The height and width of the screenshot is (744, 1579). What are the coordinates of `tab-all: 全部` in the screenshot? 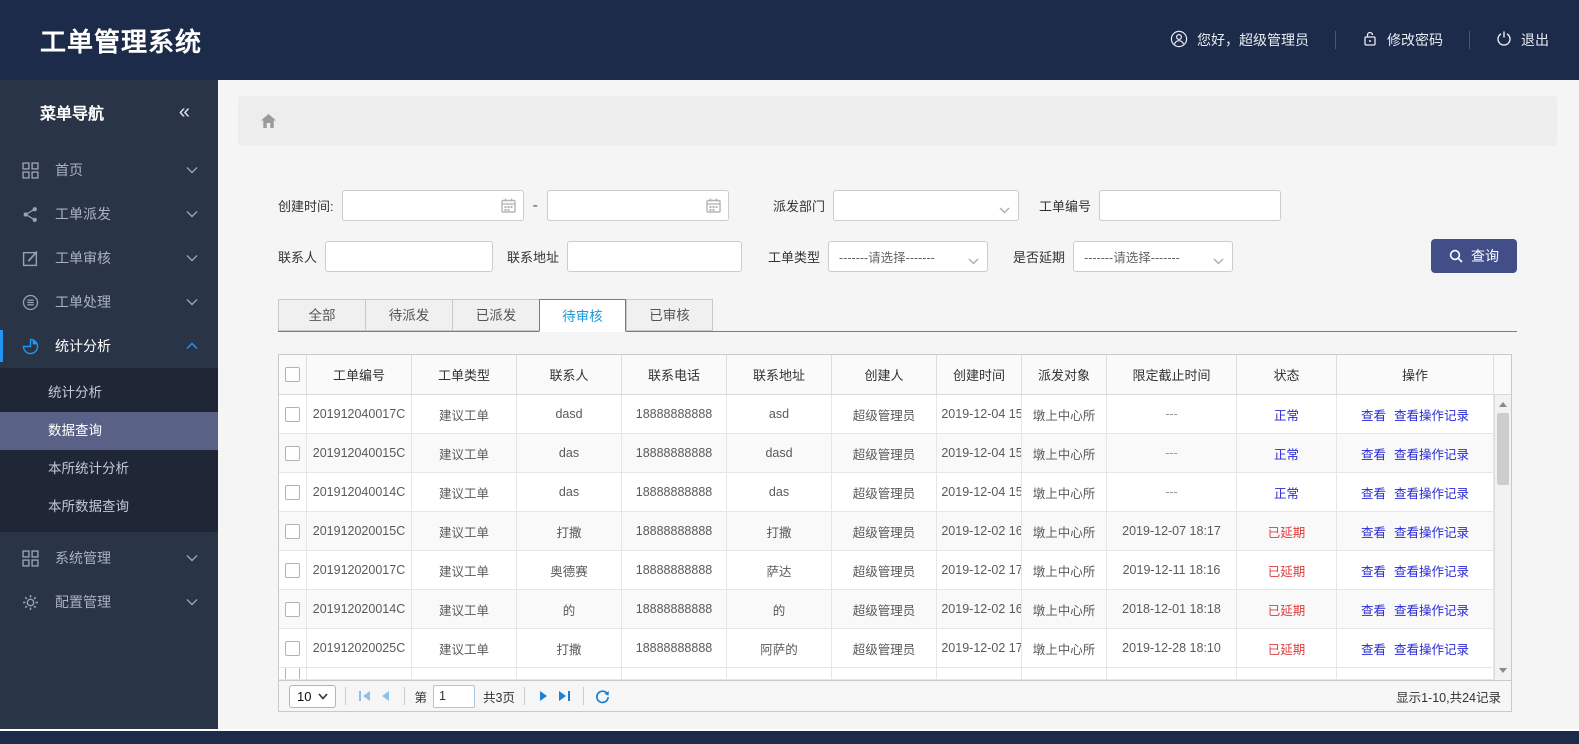 It's located at (321, 315).